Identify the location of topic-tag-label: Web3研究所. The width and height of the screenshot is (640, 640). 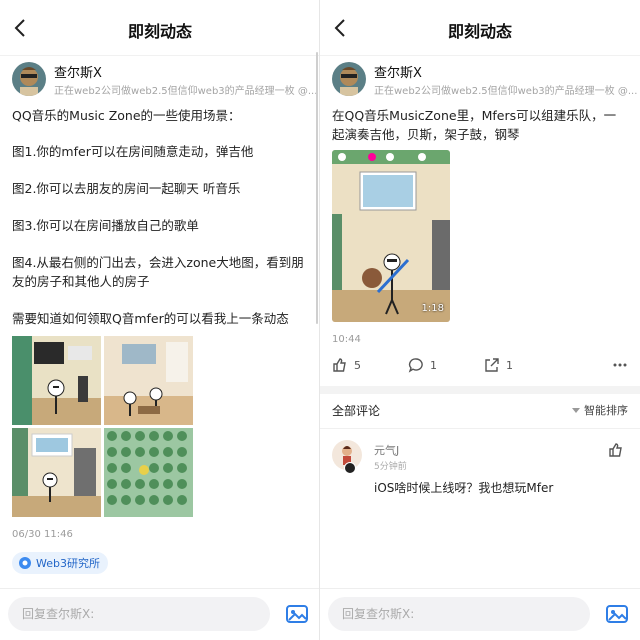
(68, 563).